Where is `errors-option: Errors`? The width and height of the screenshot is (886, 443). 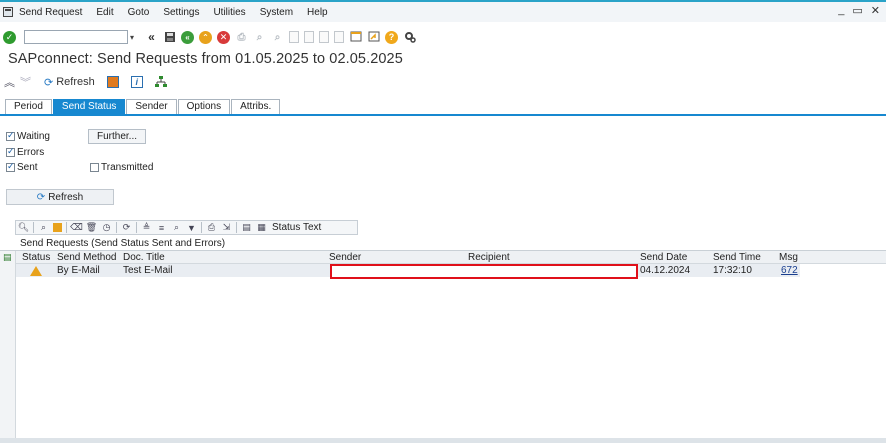
errors-option: Errors is located at coordinates (25, 152).